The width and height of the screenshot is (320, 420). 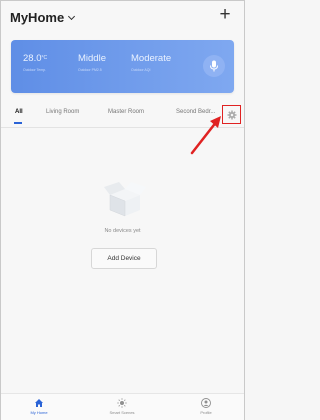 I want to click on bottom-navigation: My Home Smart Scenes Profile, so click(x=122, y=406).